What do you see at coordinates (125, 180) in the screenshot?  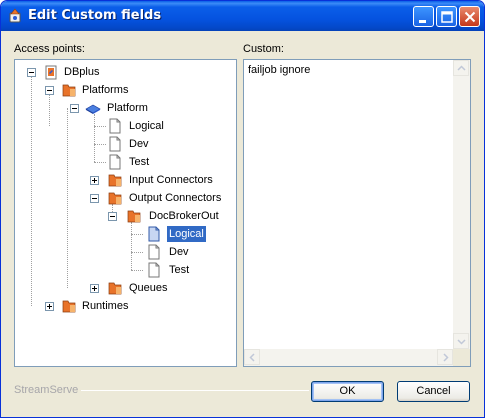 I see `tree-item-input-connectors: Input Connectors` at bounding box center [125, 180].